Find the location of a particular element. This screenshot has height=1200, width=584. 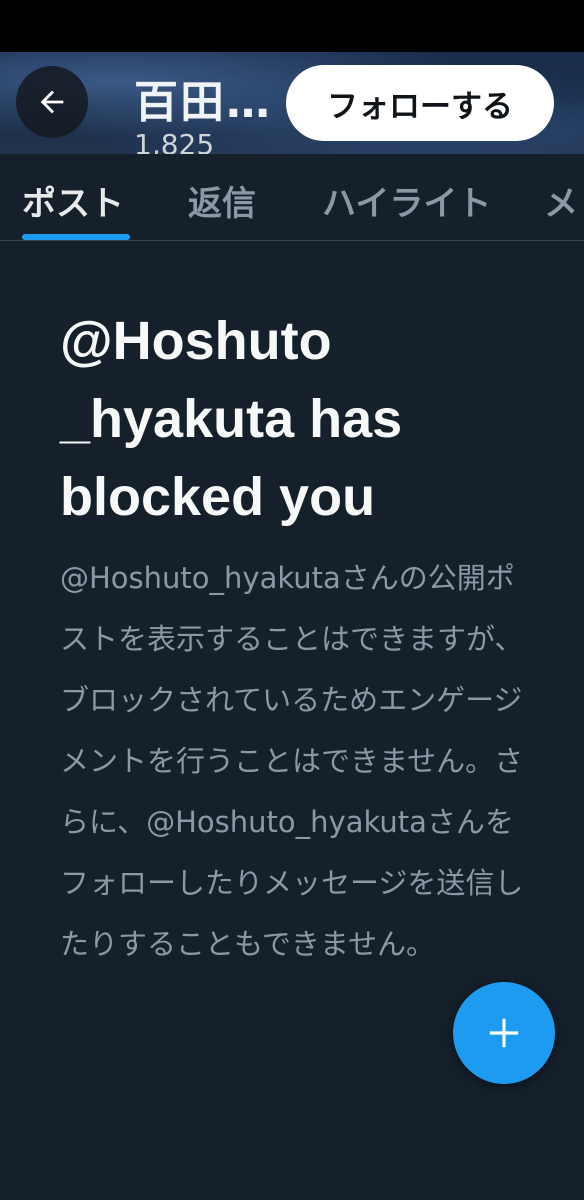

blocked-heading: @Hoshuto _hyakuta has blocked you is located at coordinates (231, 419).